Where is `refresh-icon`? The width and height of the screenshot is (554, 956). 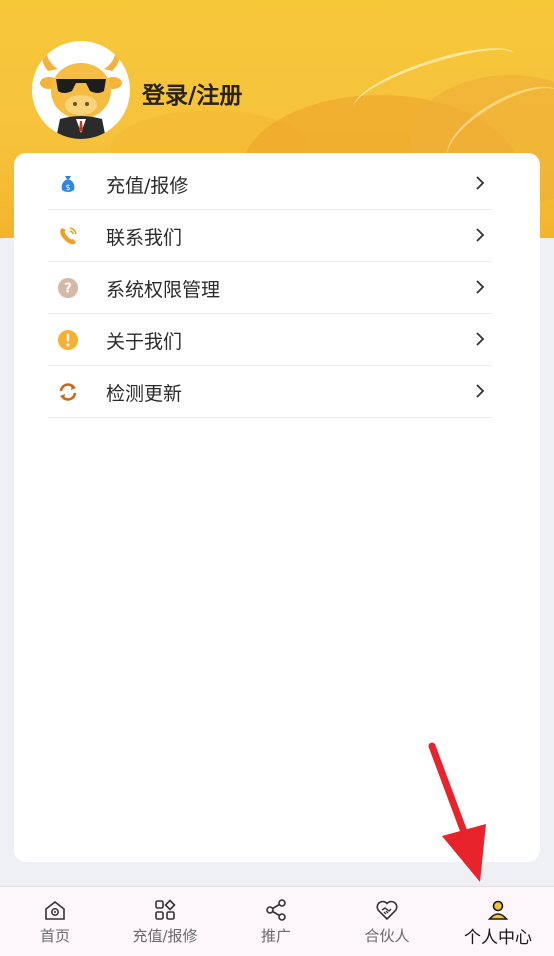
refresh-icon is located at coordinates (68, 392).